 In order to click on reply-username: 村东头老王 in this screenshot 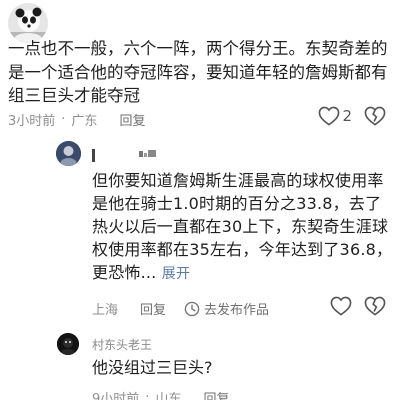, I will do `click(122, 344)`.